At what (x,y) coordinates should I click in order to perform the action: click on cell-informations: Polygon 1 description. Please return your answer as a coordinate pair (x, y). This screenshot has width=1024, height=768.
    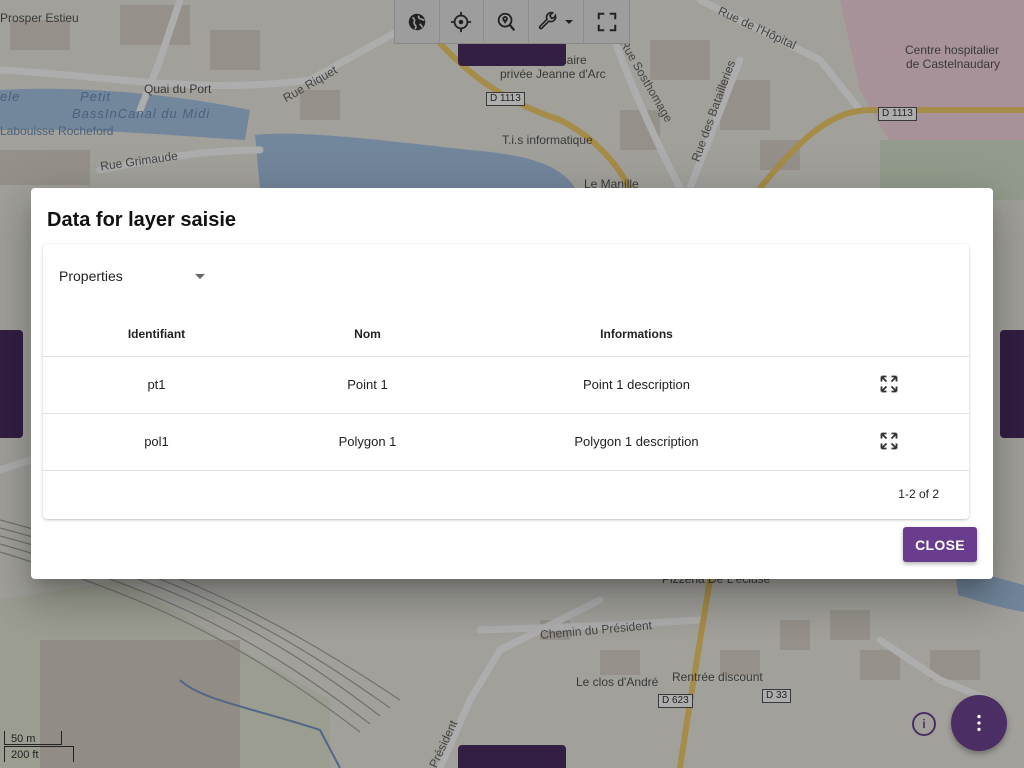
    Looking at the image, I should click on (636, 442).